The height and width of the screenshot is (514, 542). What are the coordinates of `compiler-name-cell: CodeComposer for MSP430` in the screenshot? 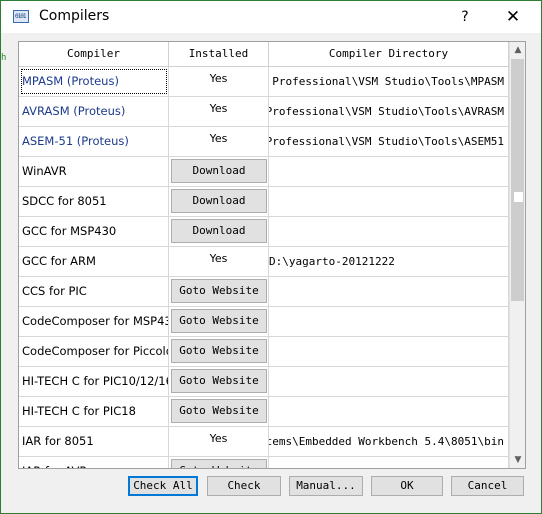 It's located at (94, 321).